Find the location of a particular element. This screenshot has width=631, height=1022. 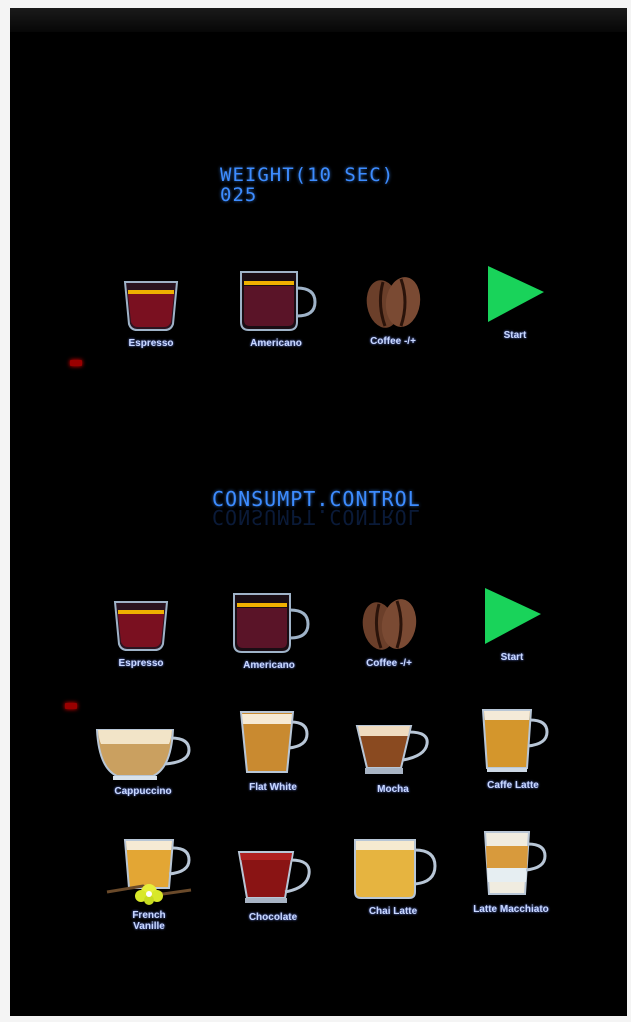

flat-white-button: Flat White is located at coordinates (273, 750).